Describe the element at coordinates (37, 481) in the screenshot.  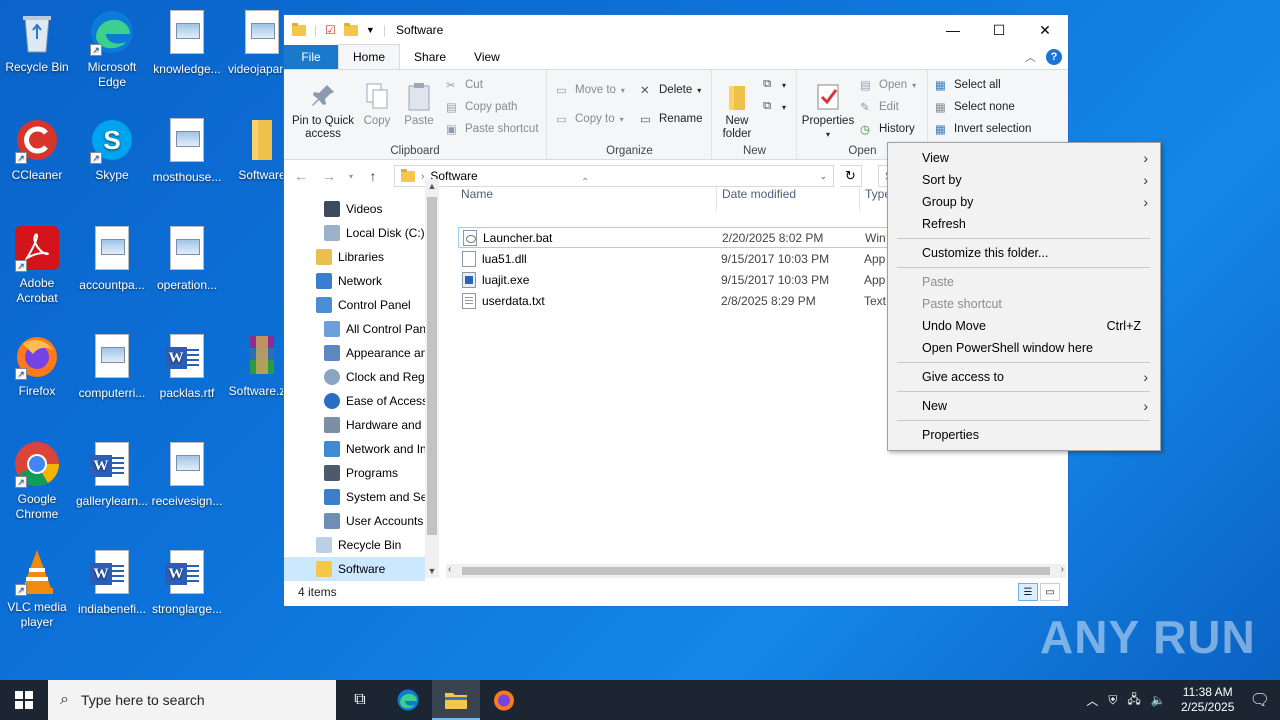
I see `desktop-icon-google-chrome: ↗ Google Chrome` at that location.